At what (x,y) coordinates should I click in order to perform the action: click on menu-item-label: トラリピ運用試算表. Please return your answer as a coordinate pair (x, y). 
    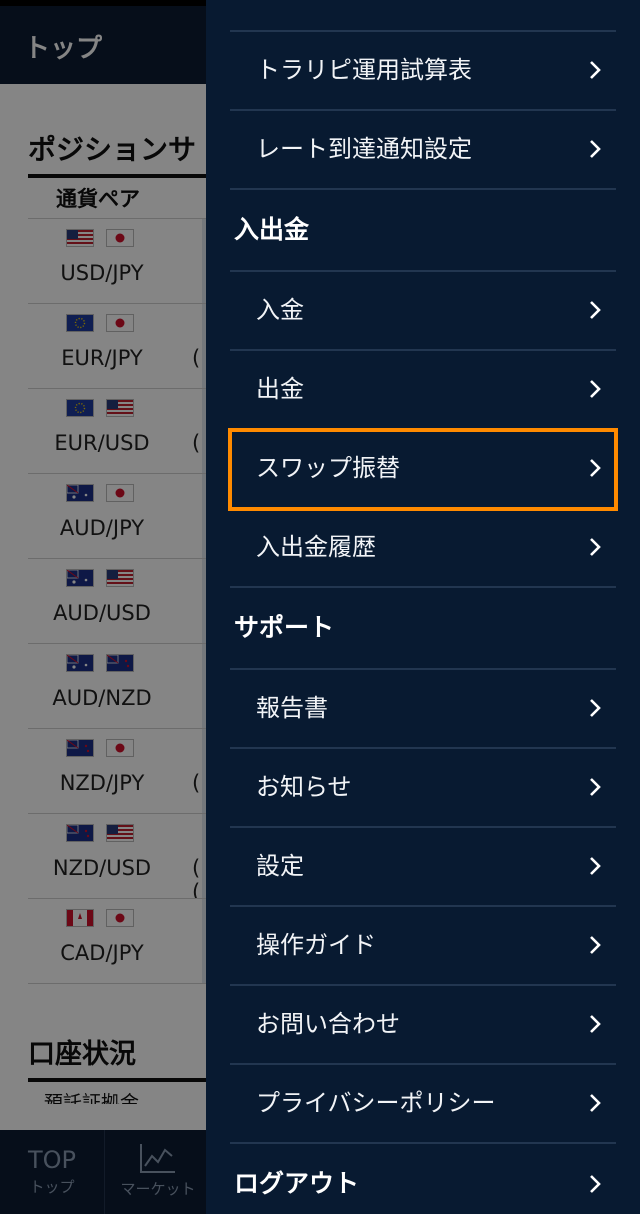
    Looking at the image, I should click on (364, 70).